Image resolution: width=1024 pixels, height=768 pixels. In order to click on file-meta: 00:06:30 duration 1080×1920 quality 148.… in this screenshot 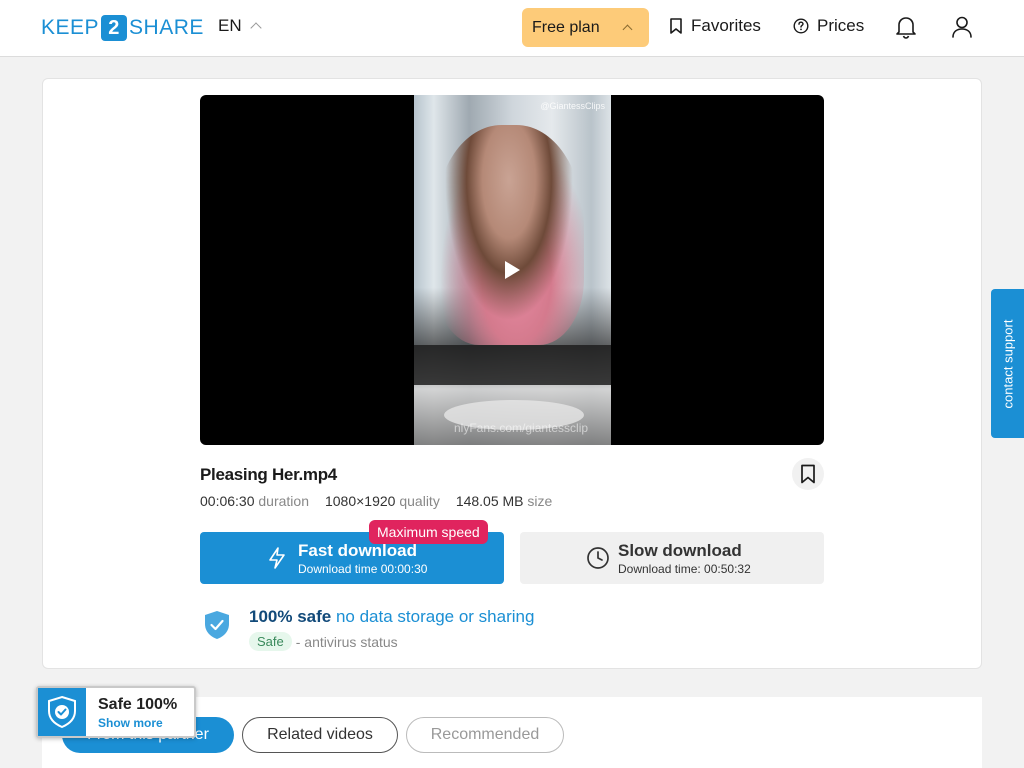, I will do `click(376, 501)`.